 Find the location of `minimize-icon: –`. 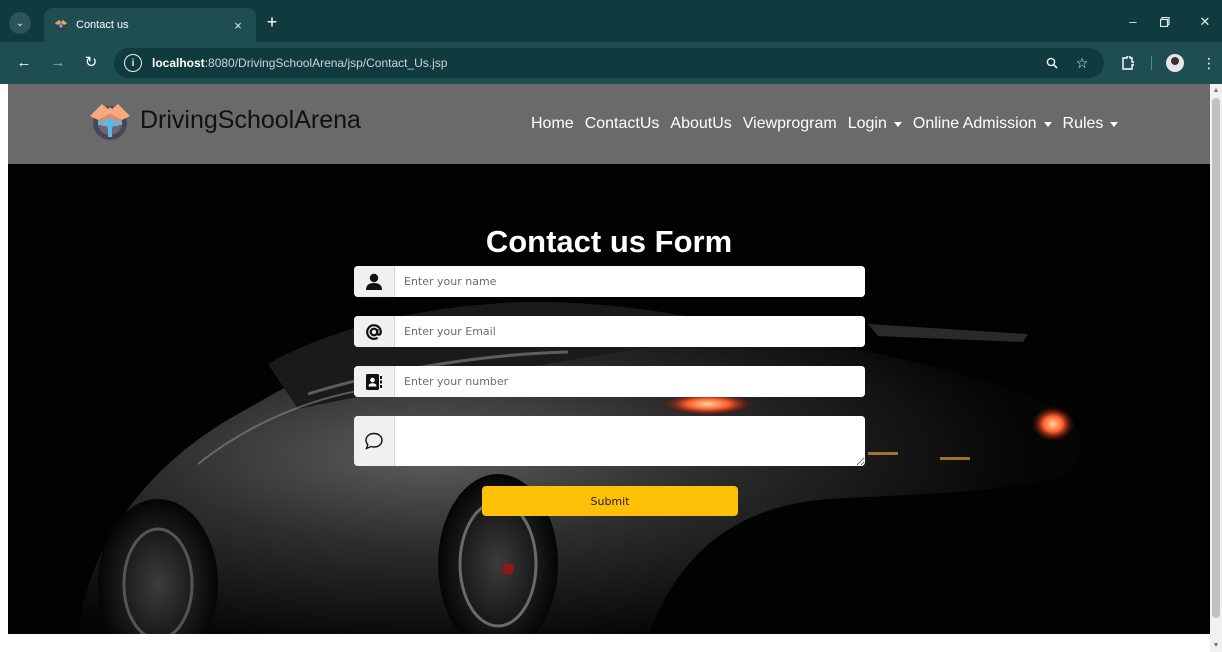

minimize-icon: – is located at coordinates (1133, 22).